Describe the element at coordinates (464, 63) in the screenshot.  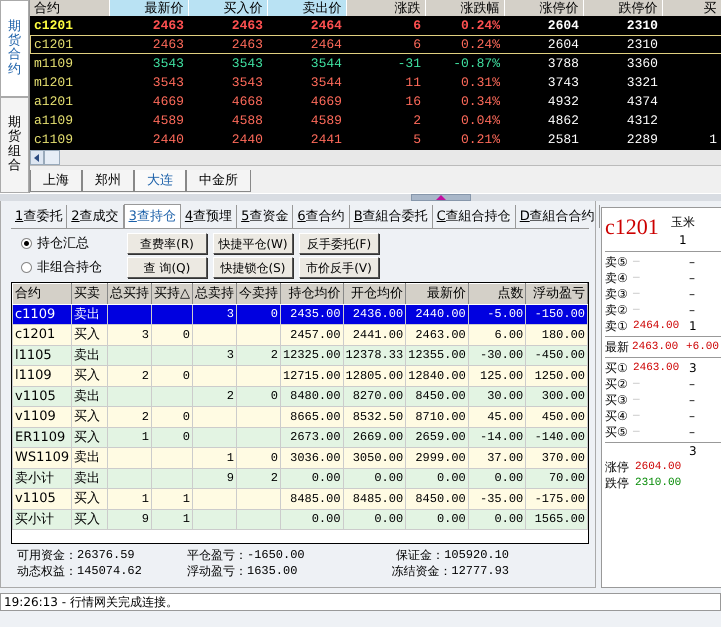
I see `quote-cell: -0.87%` at that location.